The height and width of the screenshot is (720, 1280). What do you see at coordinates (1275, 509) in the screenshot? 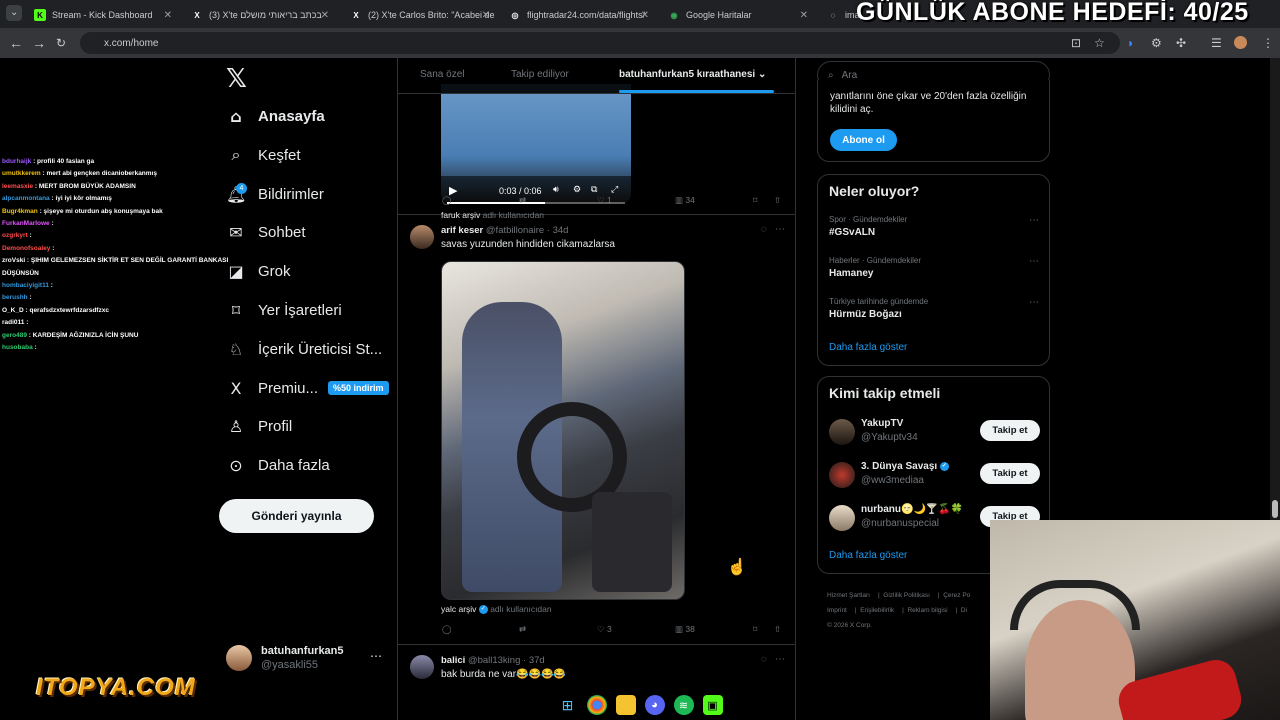
I see `scrollbar-thumb` at bounding box center [1275, 509].